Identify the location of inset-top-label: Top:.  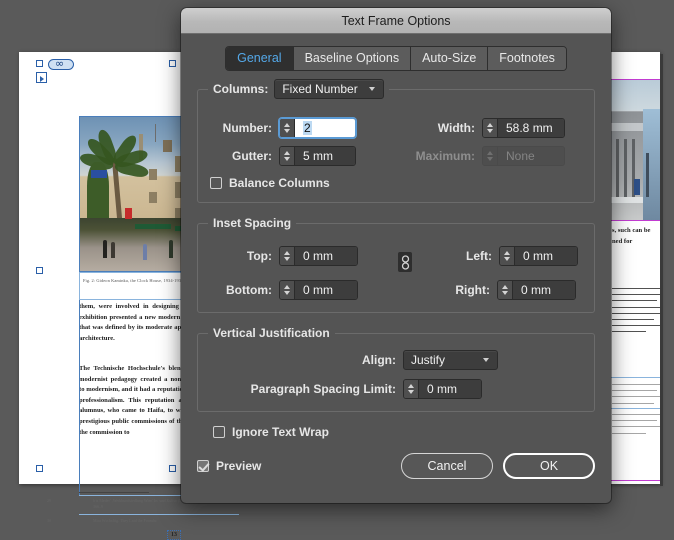
(241, 256).